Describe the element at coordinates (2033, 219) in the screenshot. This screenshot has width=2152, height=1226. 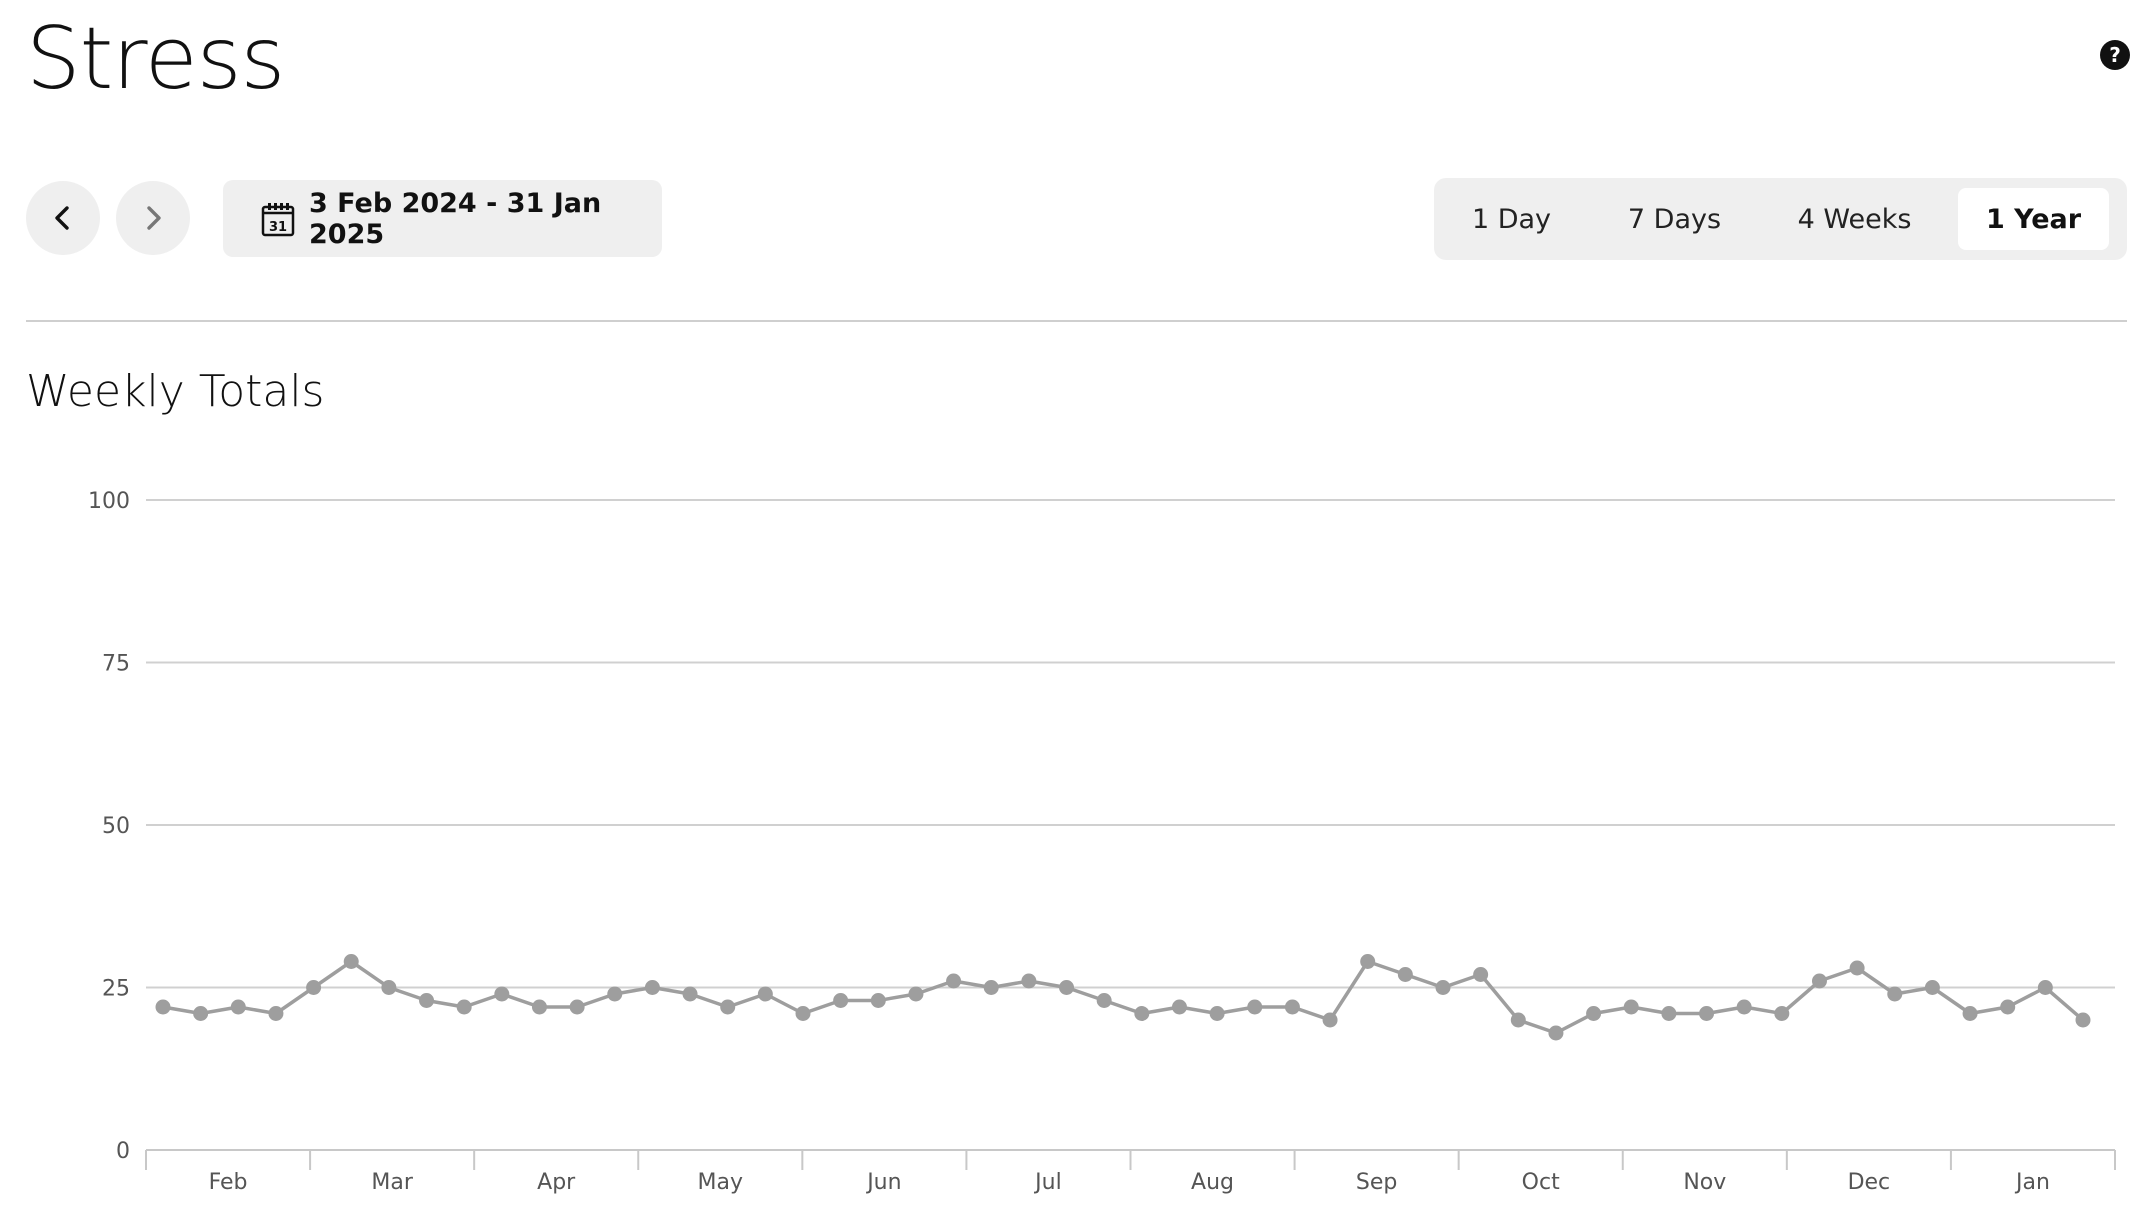
I see `period-1-year-button: 1 Year` at that location.